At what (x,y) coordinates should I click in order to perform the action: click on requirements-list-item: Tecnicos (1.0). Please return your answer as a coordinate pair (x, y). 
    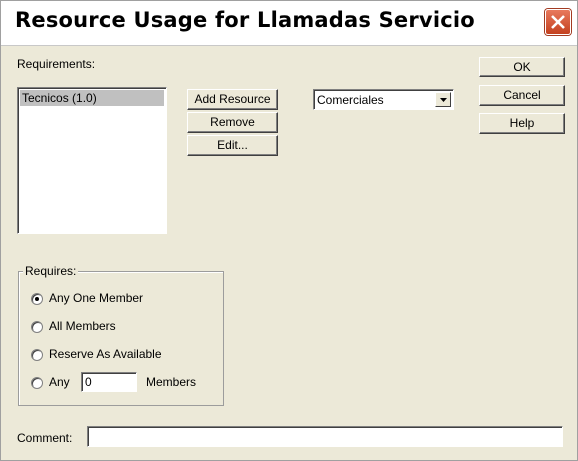
    Looking at the image, I should click on (92, 98).